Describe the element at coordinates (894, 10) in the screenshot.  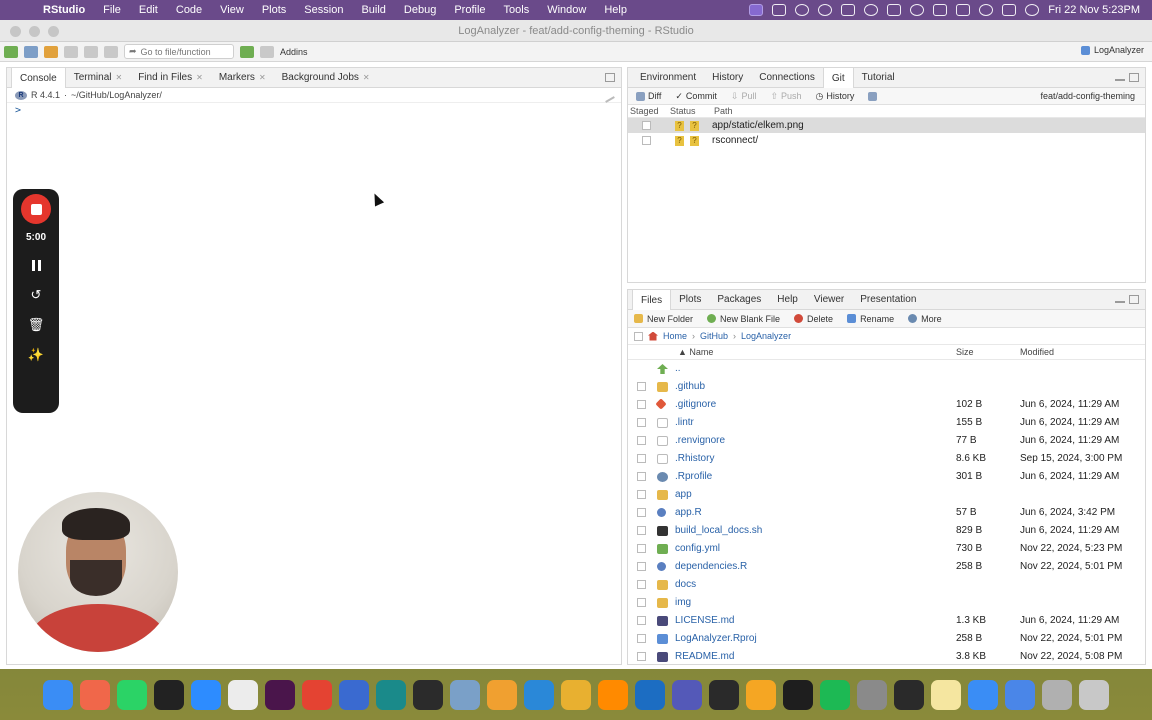
I see `audio-icon` at that location.